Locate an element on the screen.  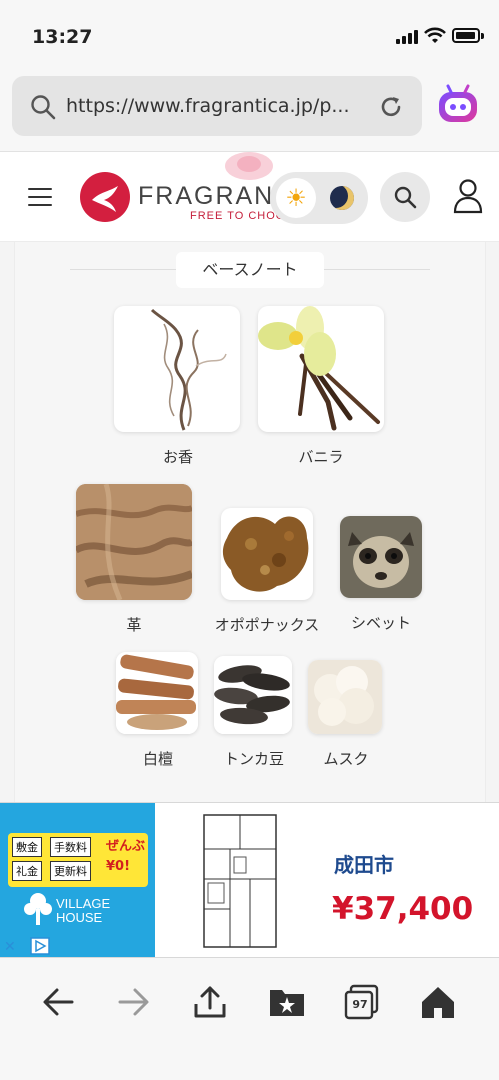
tabs-button: 97 is located at coordinates (362, 1002).